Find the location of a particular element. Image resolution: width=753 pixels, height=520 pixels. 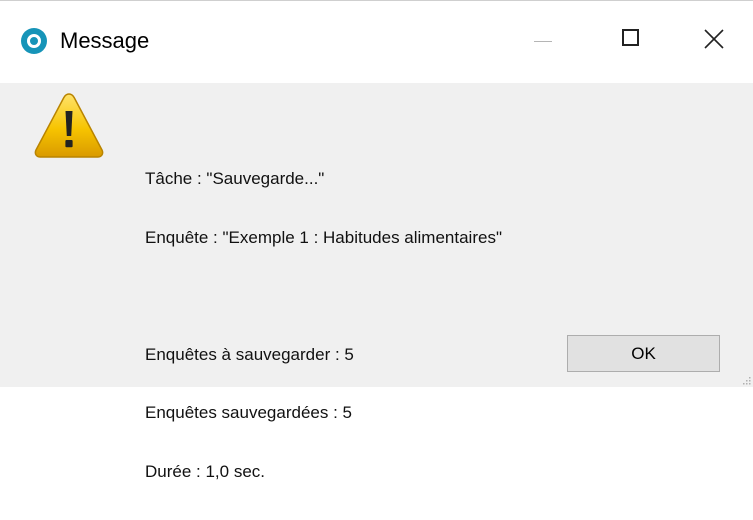

close-button is located at coordinates (714, 40).